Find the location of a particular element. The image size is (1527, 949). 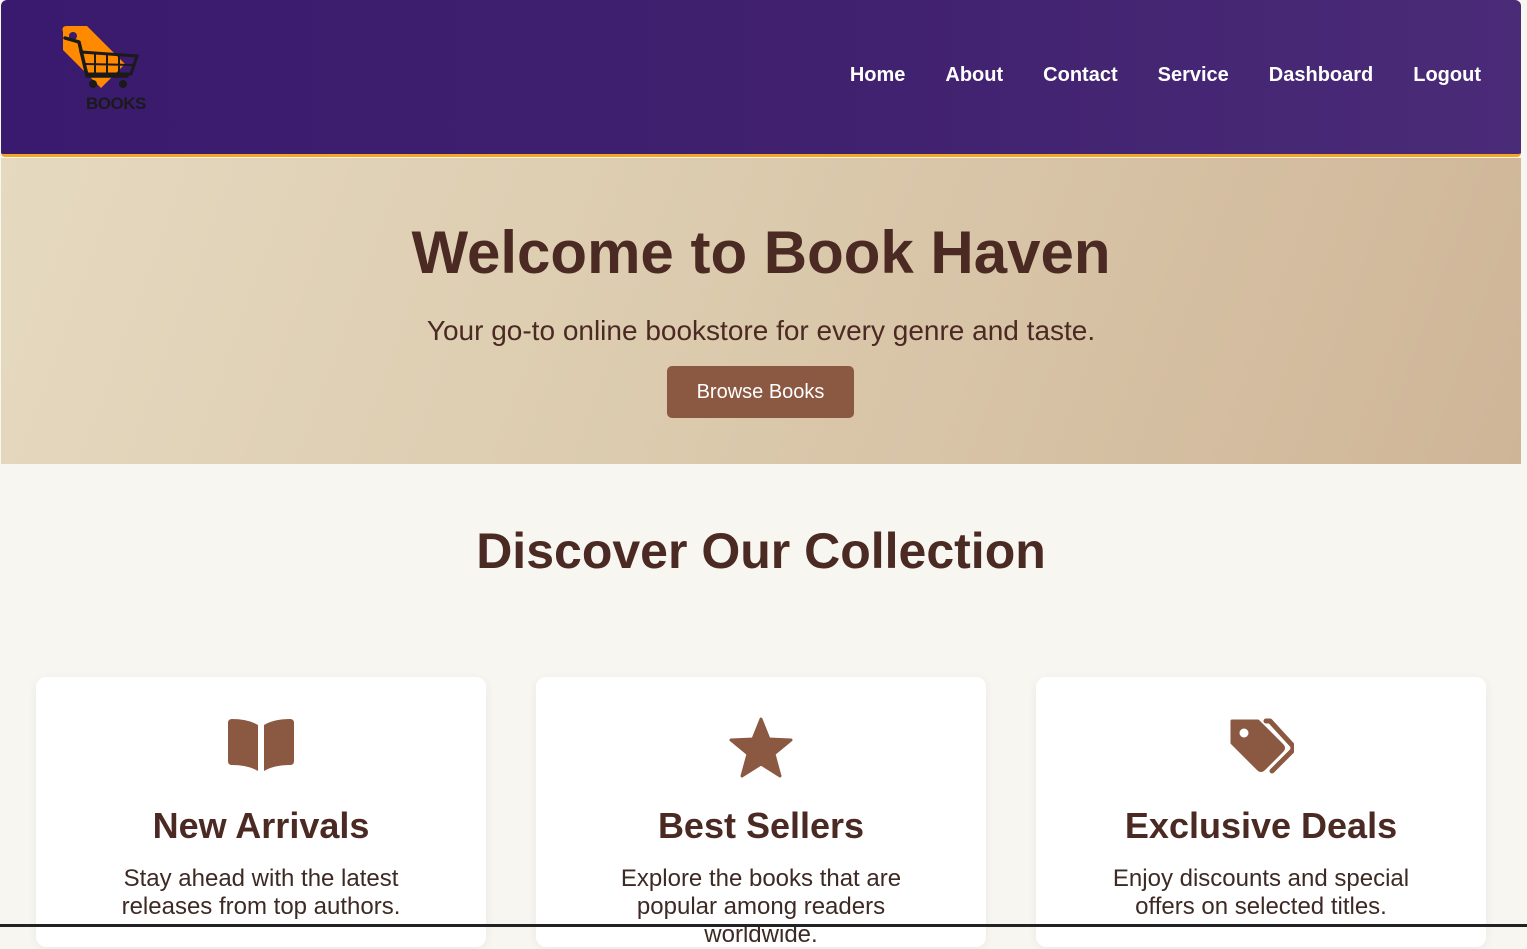

nav-home: Home is located at coordinates (878, 75).